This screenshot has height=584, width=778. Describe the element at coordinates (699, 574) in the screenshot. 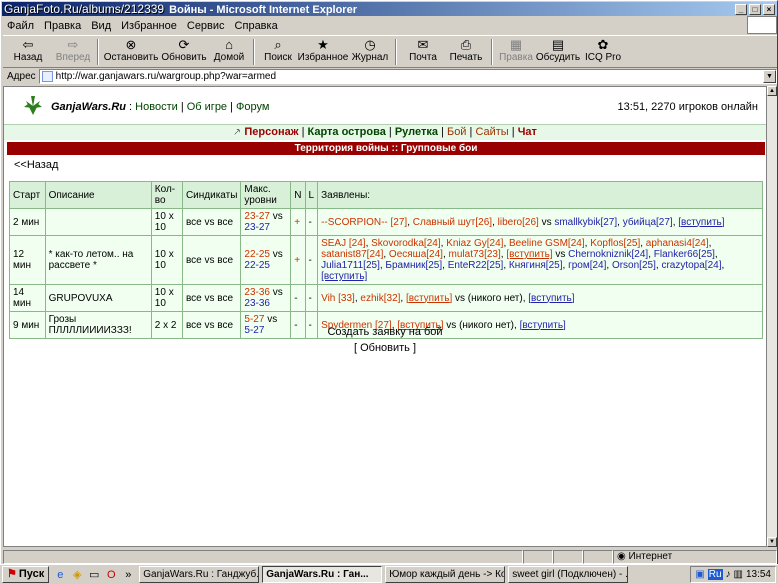

I see `tray-icon: ▣` at that location.